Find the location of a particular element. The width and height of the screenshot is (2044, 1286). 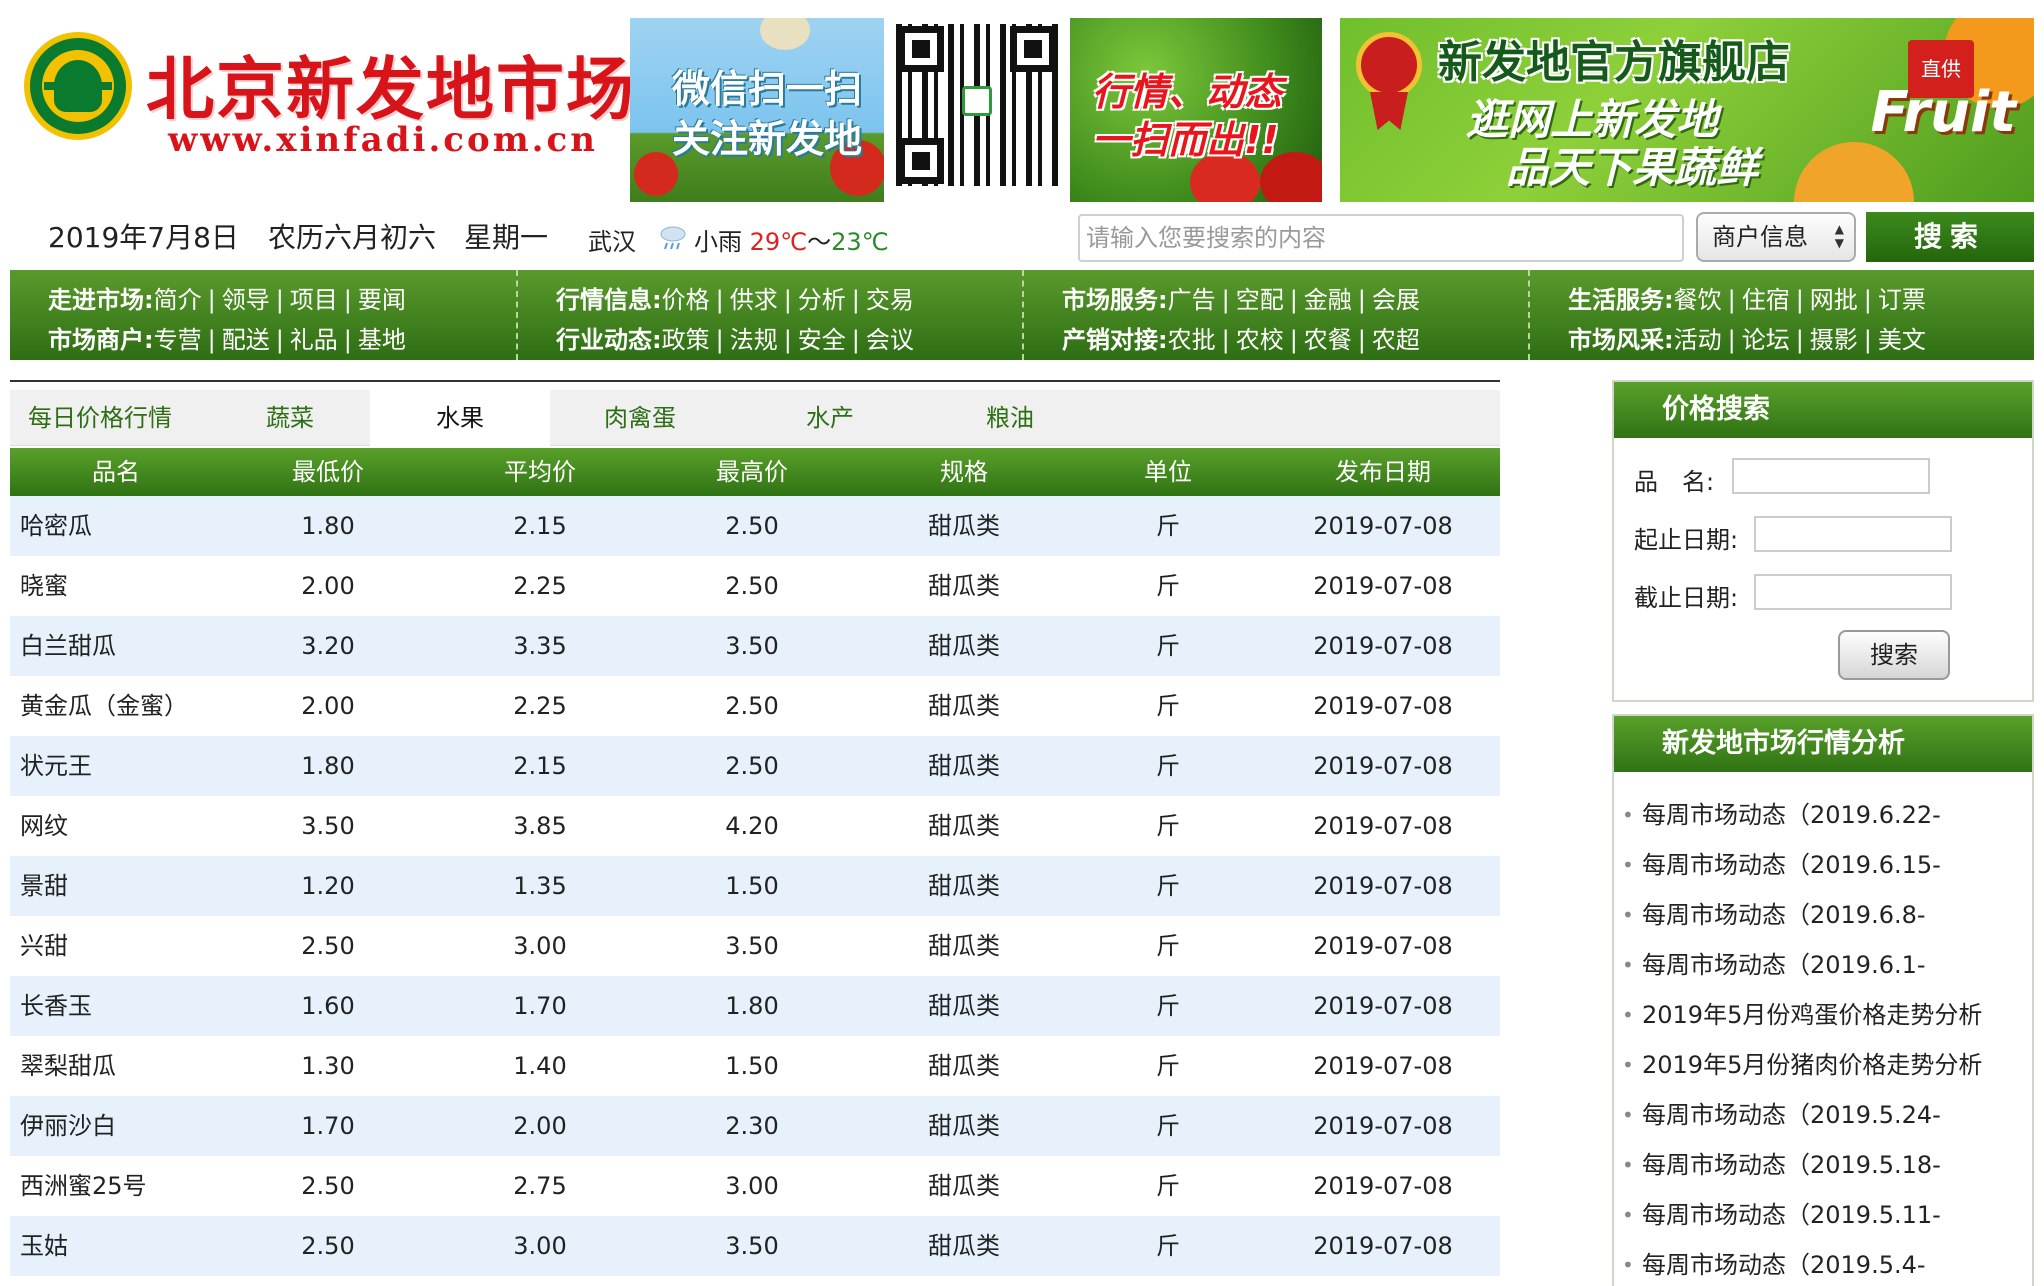

start-date-input is located at coordinates (1853, 534).